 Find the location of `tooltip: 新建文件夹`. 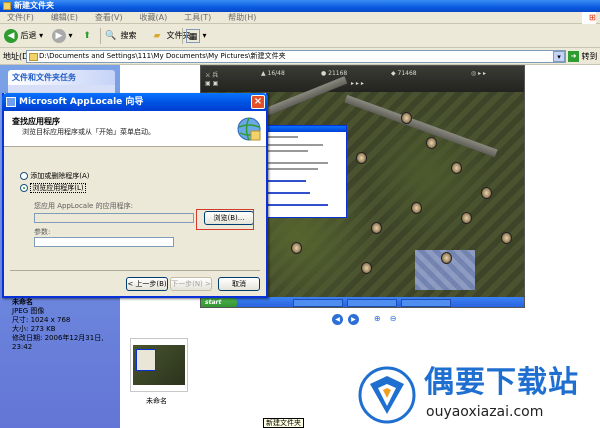

tooltip: 新建文件夹 is located at coordinates (283, 423).